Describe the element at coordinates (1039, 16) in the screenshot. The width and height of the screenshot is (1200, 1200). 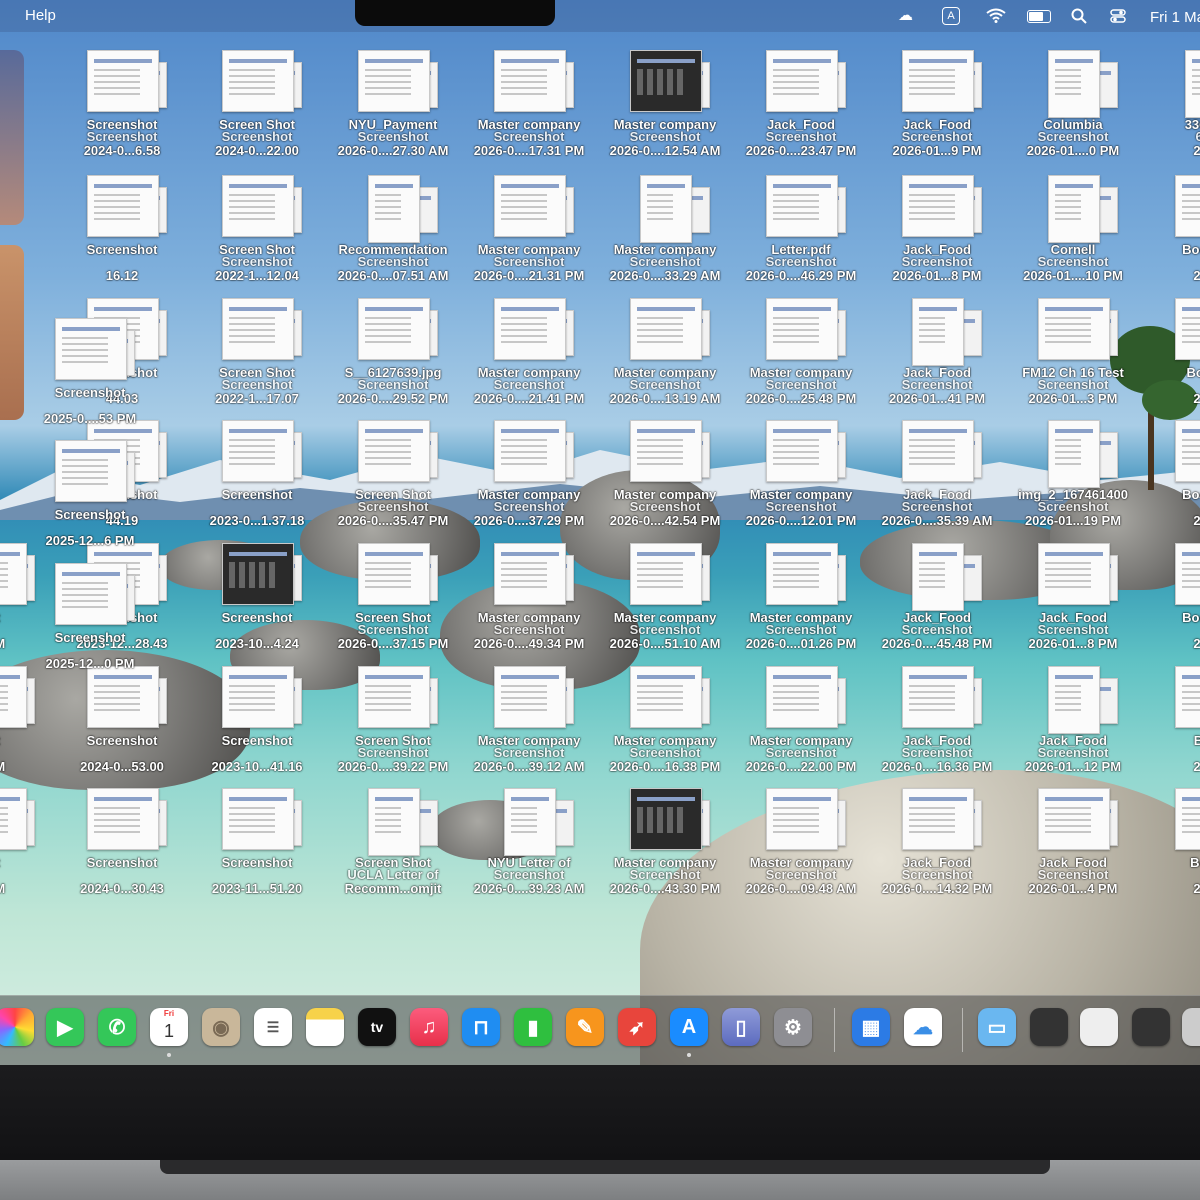
I see `battery-icon` at that location.